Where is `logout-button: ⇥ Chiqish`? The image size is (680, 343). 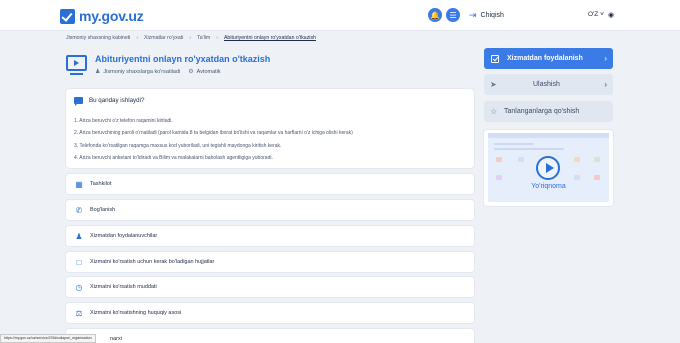
logout-button: ⇥ Chiqish is located at coordinates (486, 15).